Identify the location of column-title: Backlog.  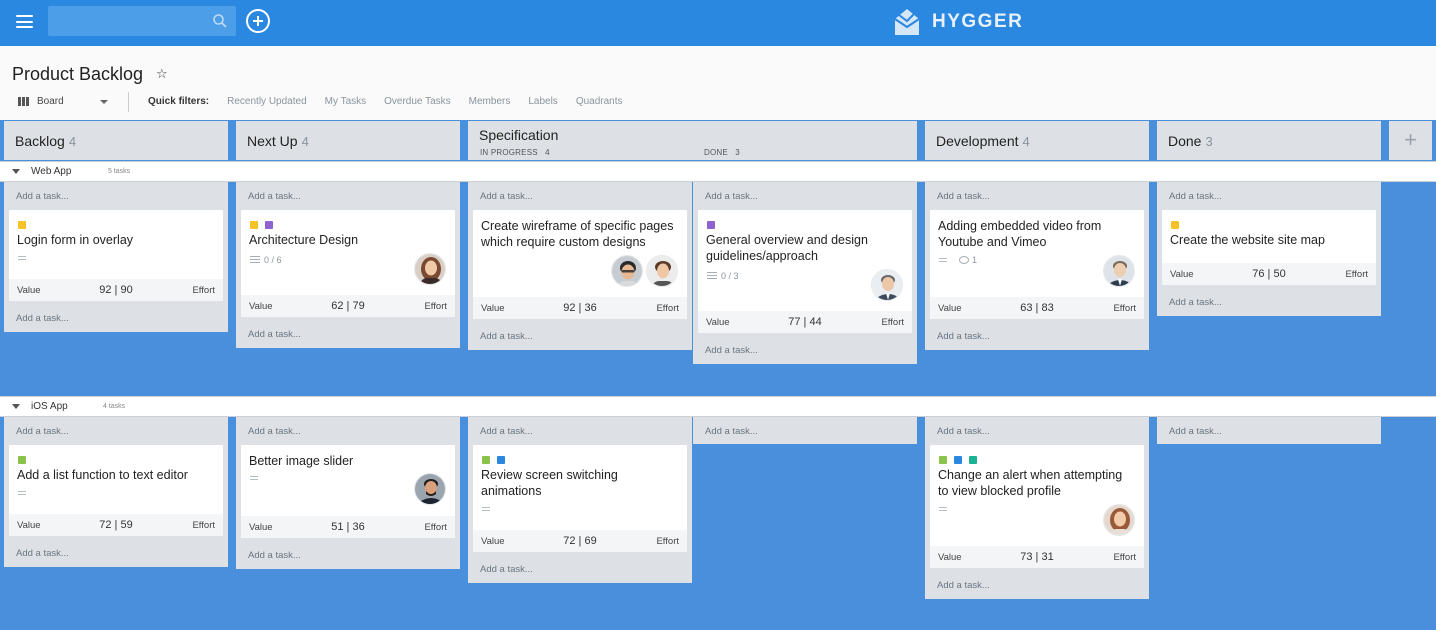
(40, 141).